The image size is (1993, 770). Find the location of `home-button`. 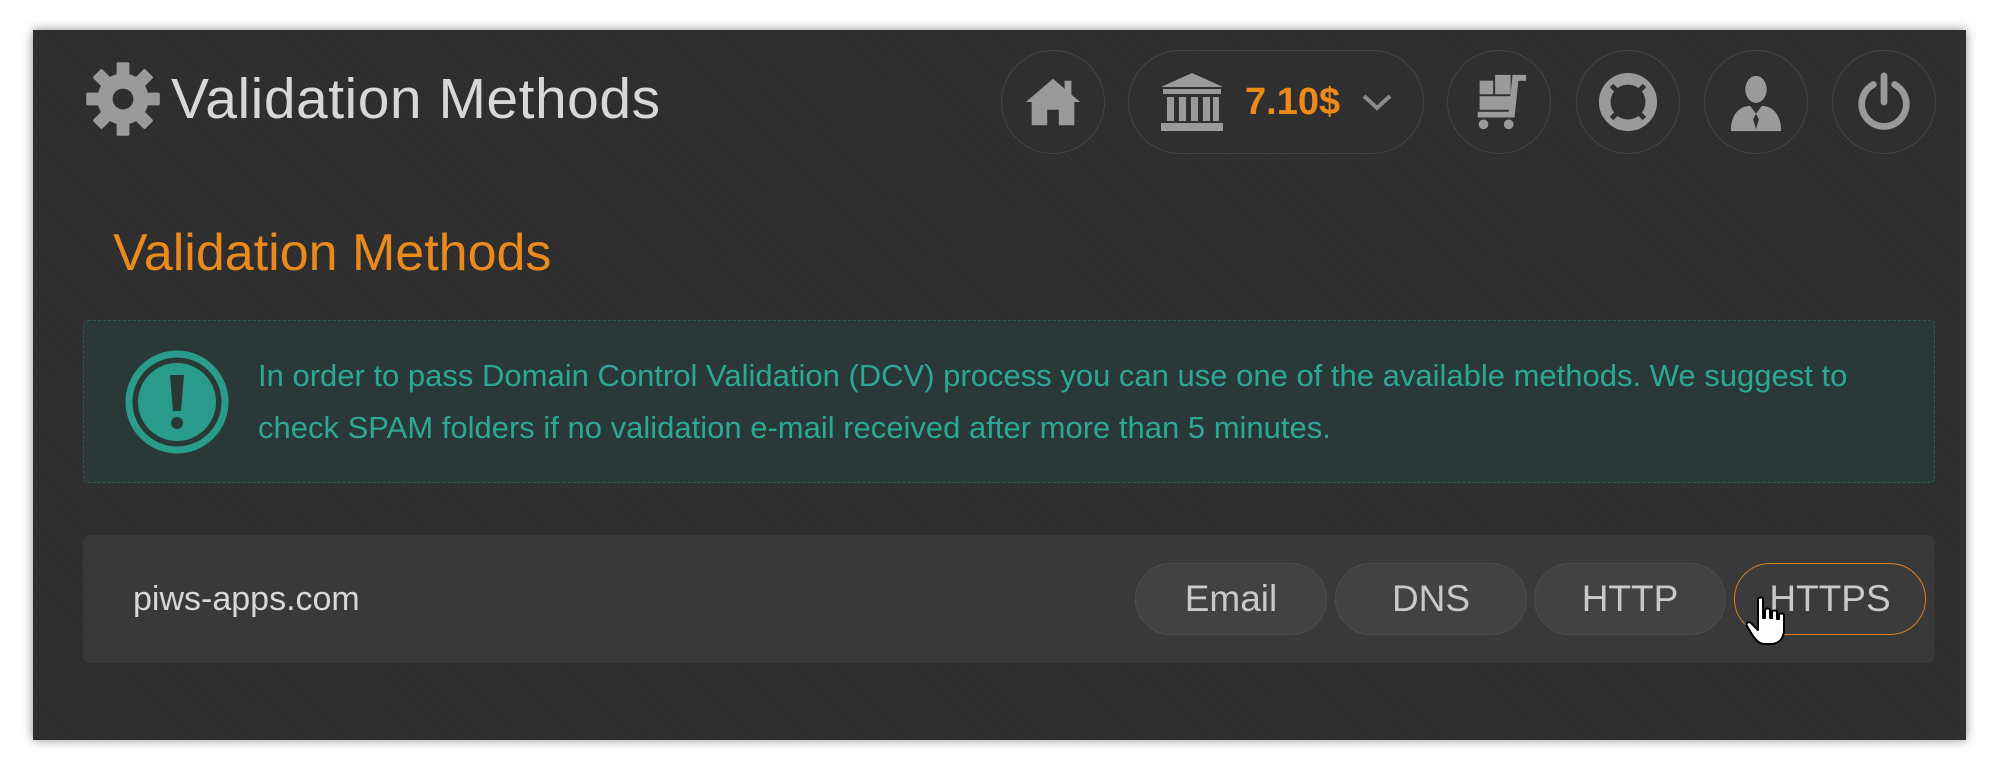

home-button is located at coordinates (1053, 102).